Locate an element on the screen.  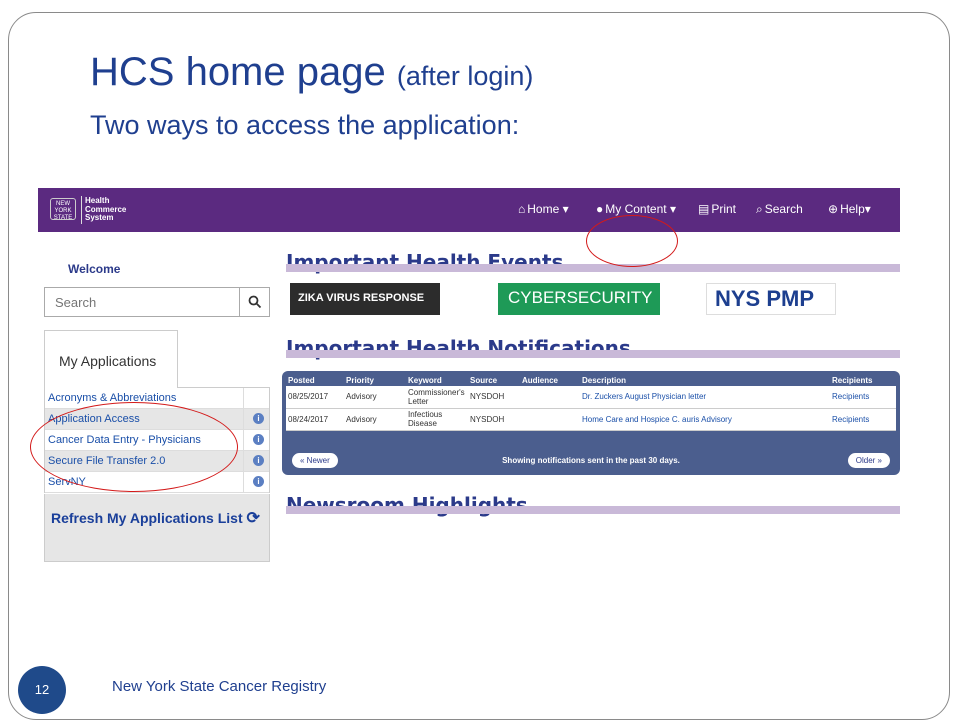
search-icon: ⌕ is located at coordinates (759, 209).